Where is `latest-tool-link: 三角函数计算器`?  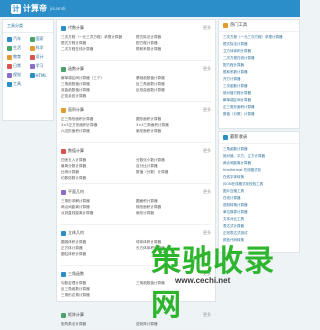 latest-tool-link: 三角函数计算器 is located at coordinates (259, 149).